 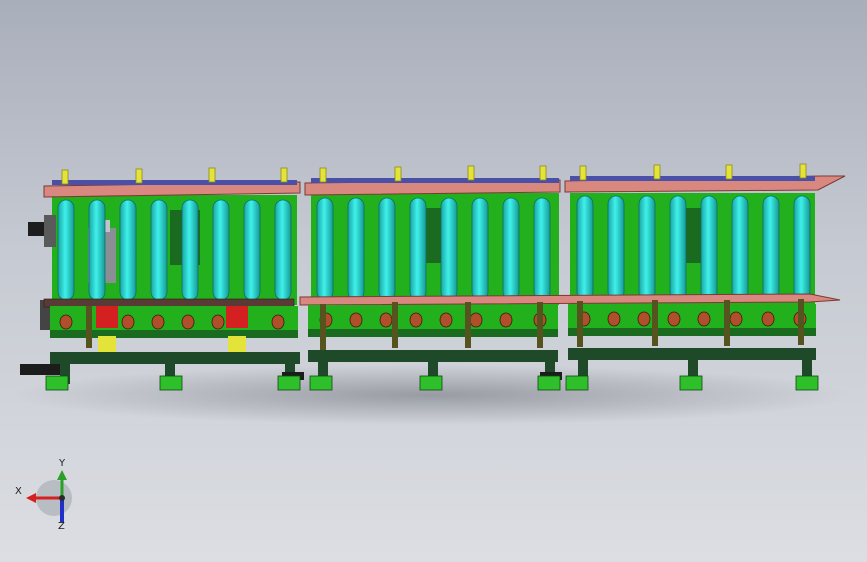 What do you see at coordinates (49, 496) in the screenshot?
I see `axis-triad` at bounding box center [49, 496].